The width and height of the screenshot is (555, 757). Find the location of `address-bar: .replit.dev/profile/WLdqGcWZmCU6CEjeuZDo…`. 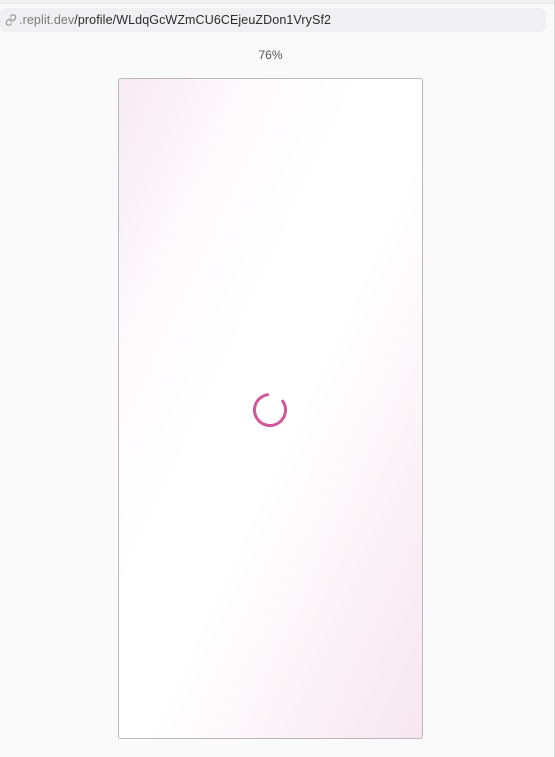

address-bar: .replit.dev/profile/WLdqGcWZmCU6CEjeuZDo… is located at coordinates (273, 20).